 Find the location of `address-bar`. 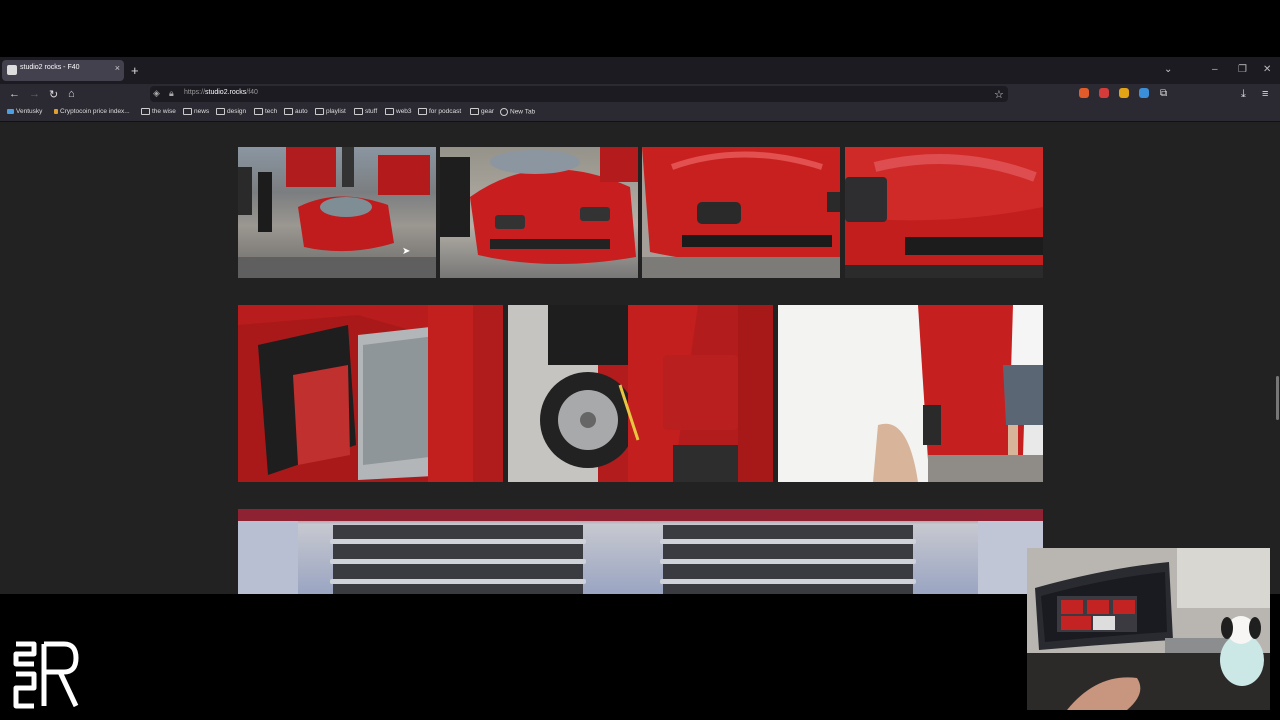

address-bar is located at coordinates (579, 94).